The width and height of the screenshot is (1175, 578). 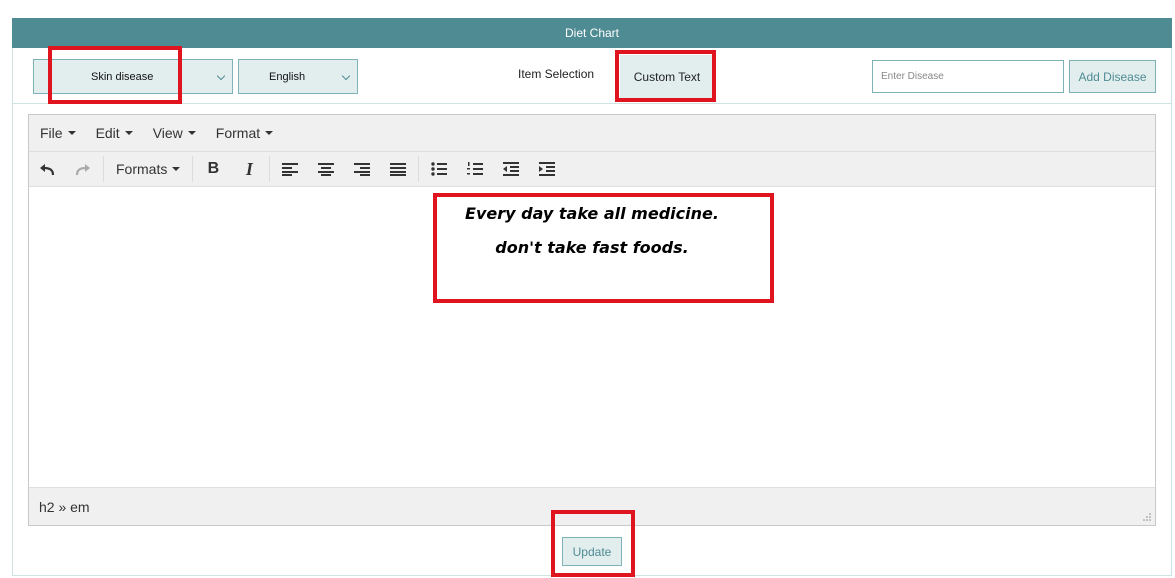 I want to click on menu-edit-label: Edit, so click(x=107, y=133).